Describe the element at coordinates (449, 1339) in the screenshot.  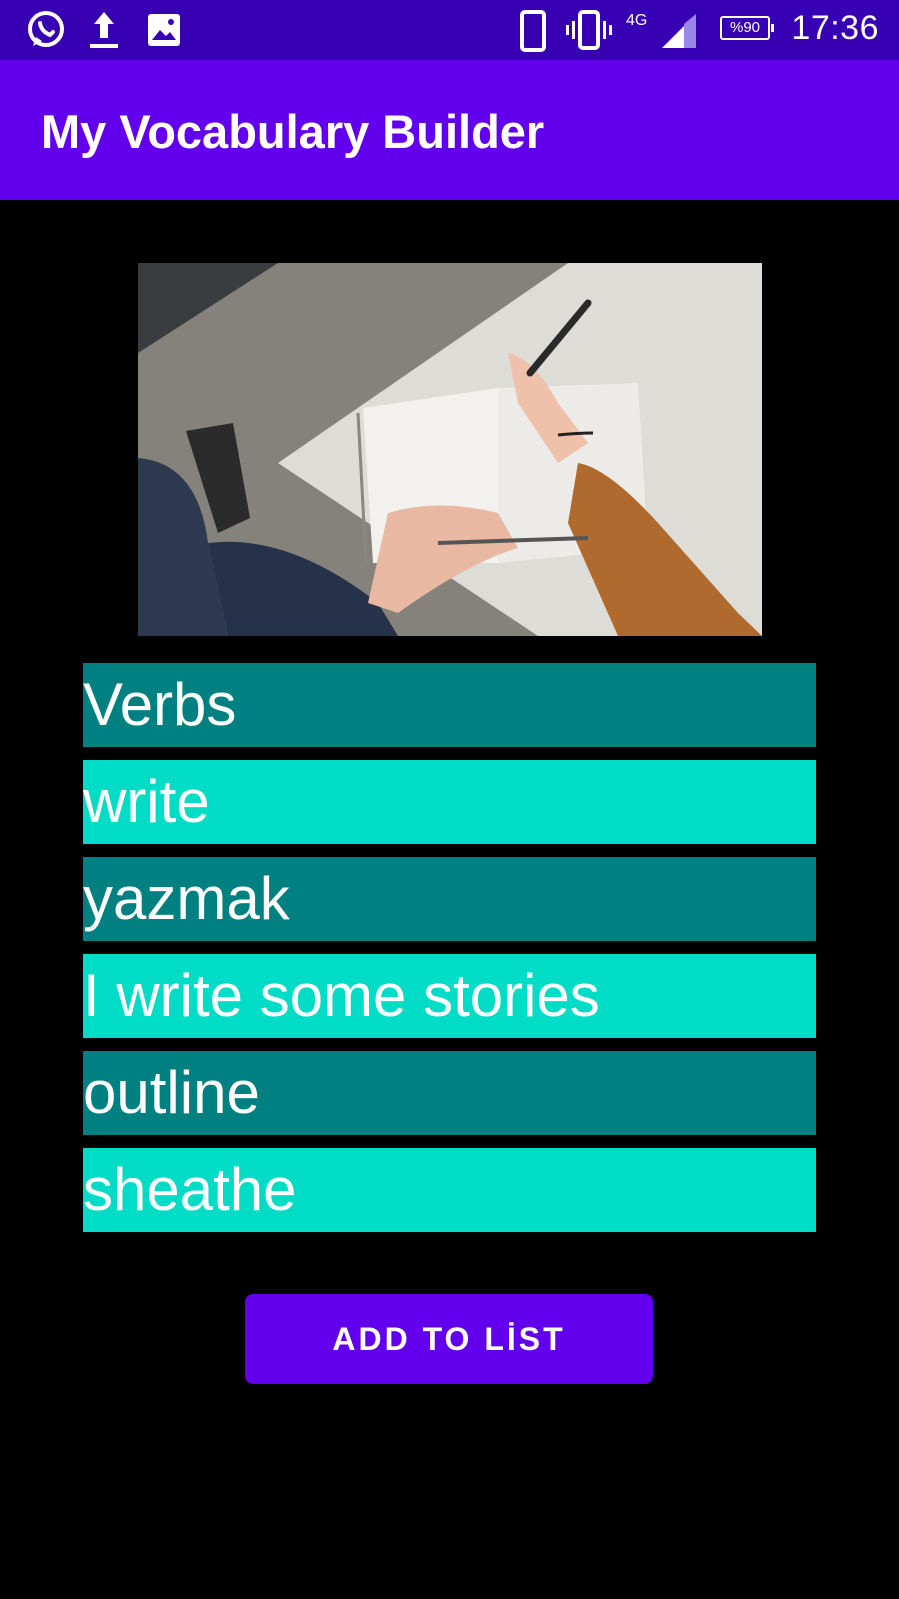
I see `add-to-list-button: ADD TO LİST` at that location.